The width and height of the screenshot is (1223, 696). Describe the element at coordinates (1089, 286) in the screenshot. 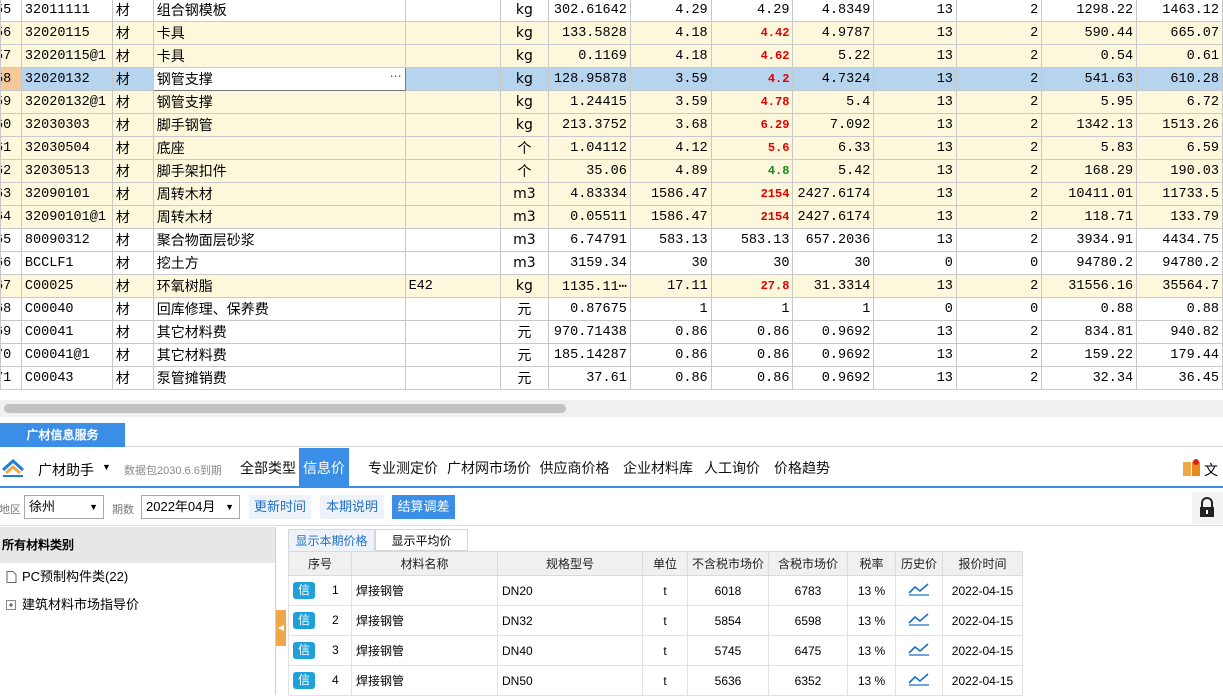

I see `cell-amount-ex-tax: 31556.16` at that location.